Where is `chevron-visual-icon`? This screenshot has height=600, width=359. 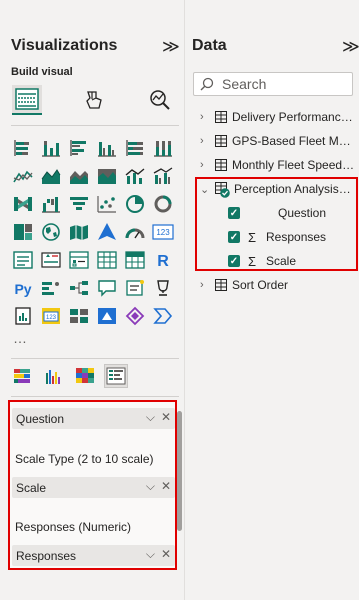
chevron-visual-icon is located at coordinates (163, 316).